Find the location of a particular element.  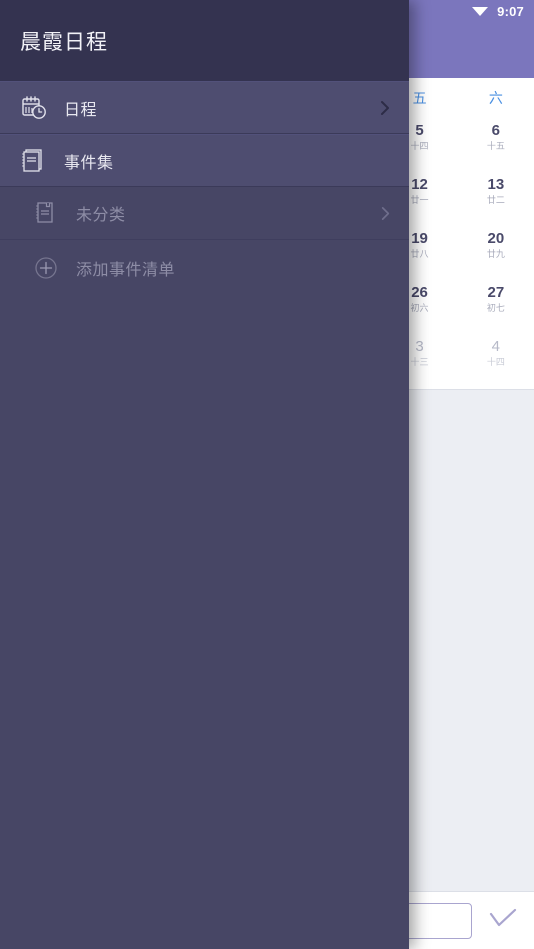

drawer-header: 晨霞日程 is located at coordinates (204, 40).